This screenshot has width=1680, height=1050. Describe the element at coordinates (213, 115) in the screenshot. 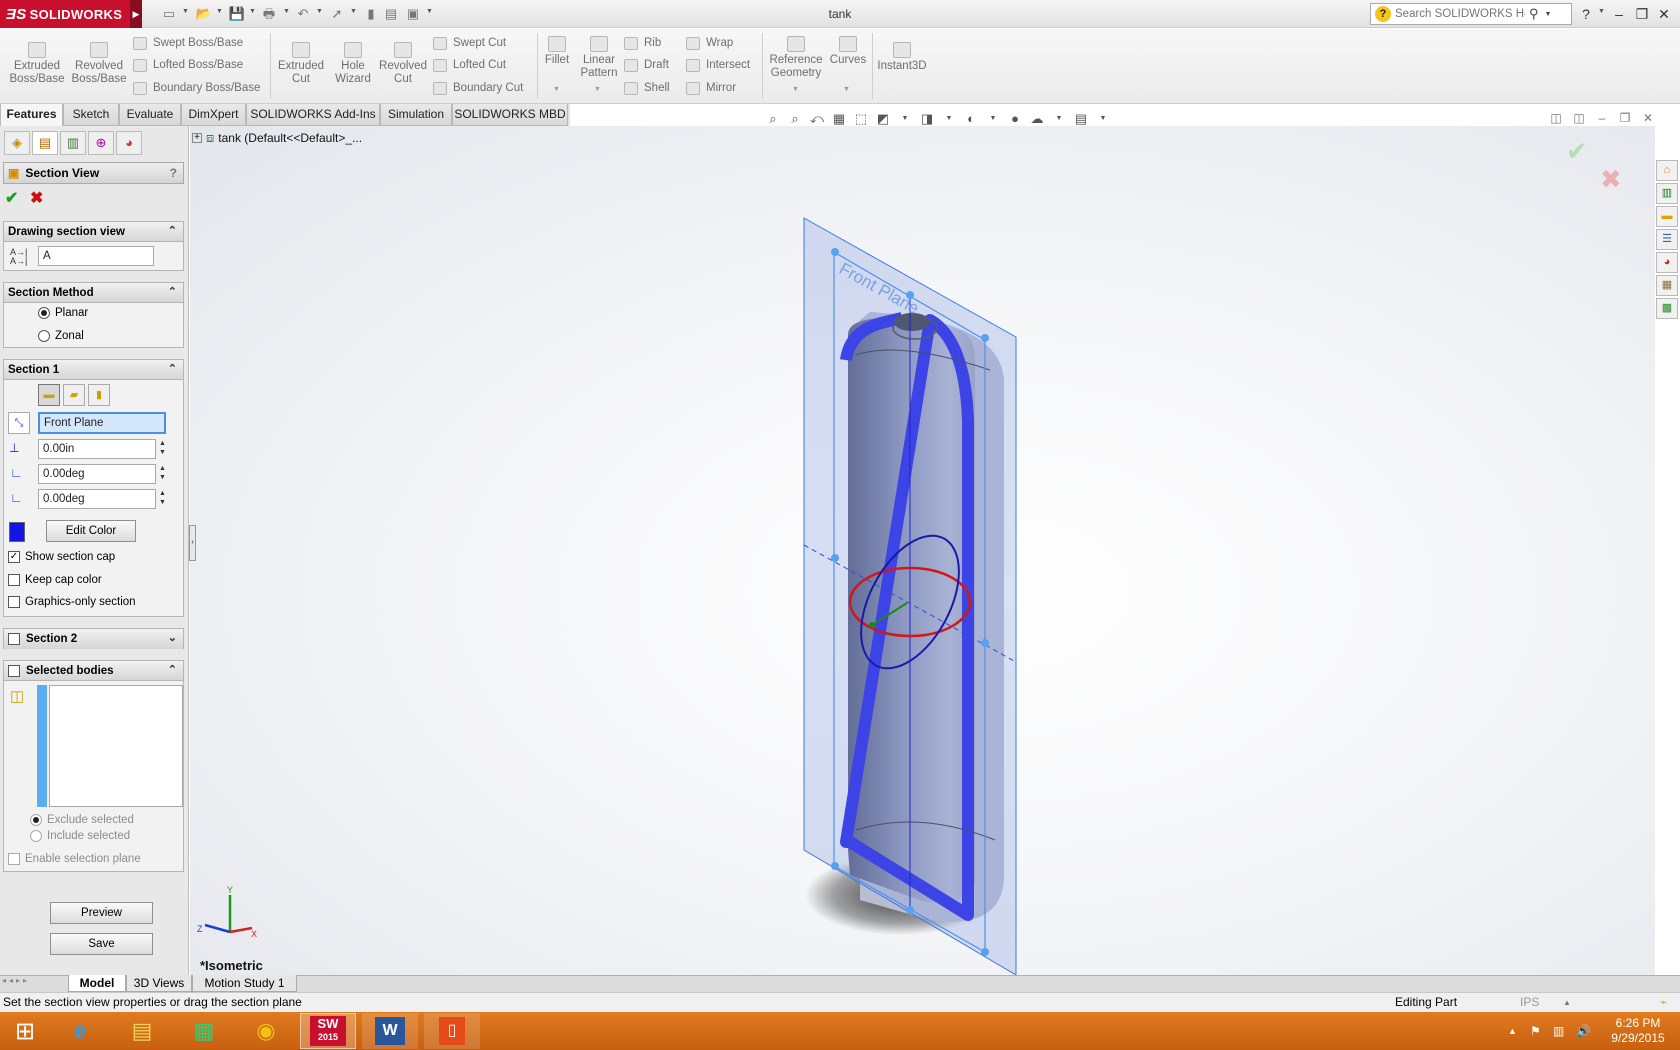

I see `tab-dimxpert: DimXpert` at that location.